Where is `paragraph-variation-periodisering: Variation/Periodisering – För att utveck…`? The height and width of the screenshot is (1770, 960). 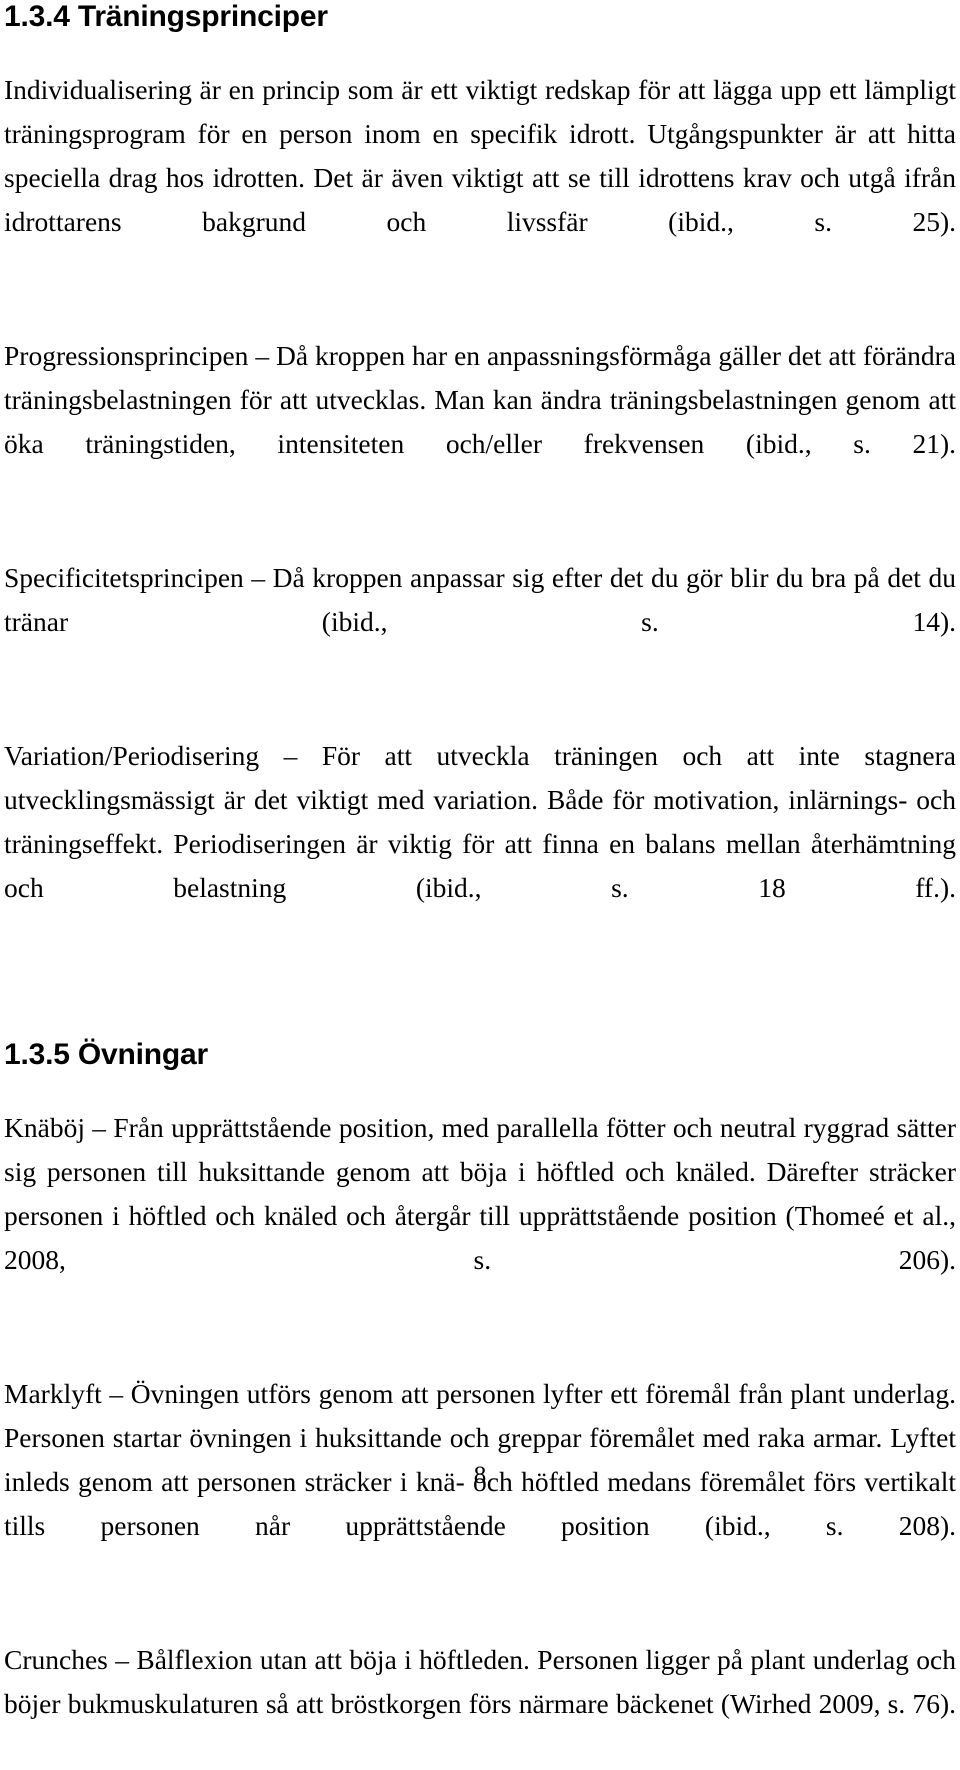
paragraph-variation-periodisering: Variation/Periodisering – För att utveck… is located at coordinates (480, 821).